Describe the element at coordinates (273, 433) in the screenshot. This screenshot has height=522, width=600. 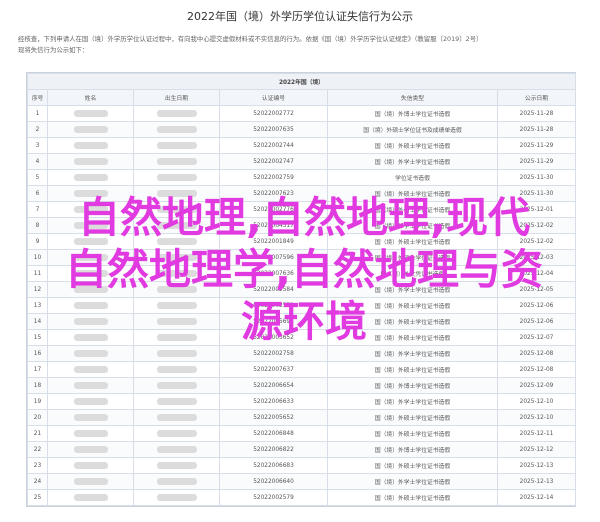
I see `certificate-id-cell: 52022006848` at that location.